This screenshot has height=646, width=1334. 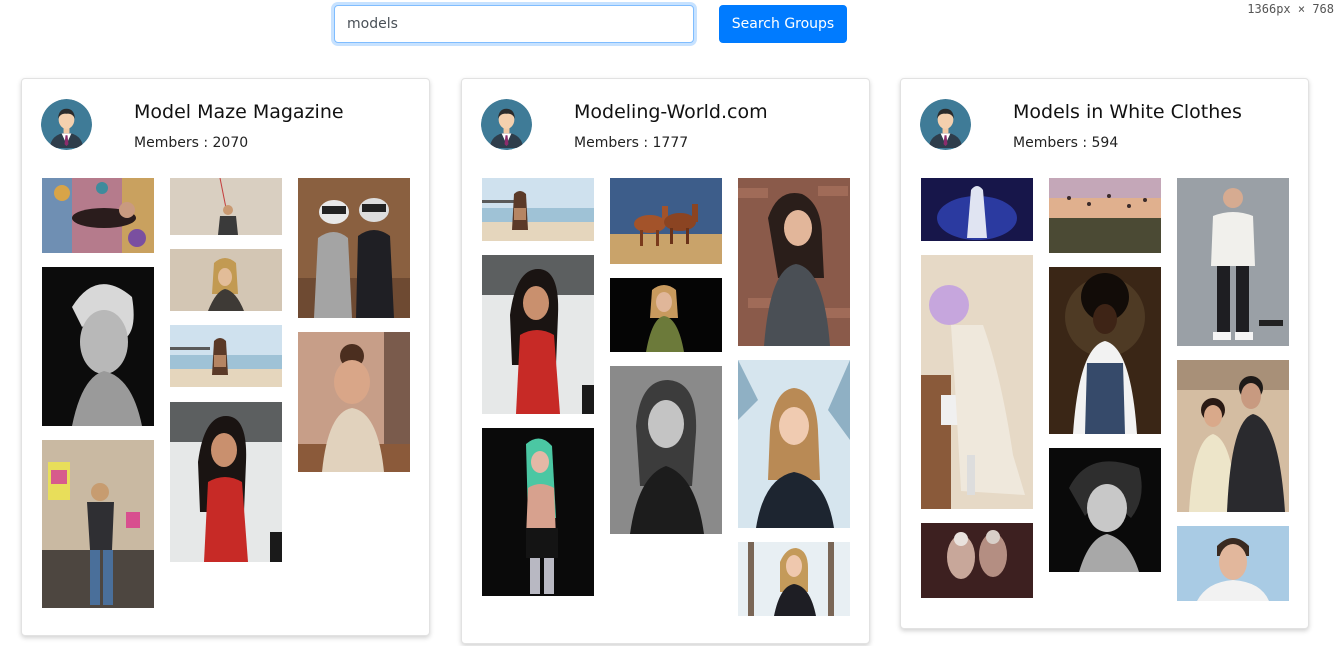 I want to click on viewport-size-readout: 1366px × 768, so click(x=1290, y=9).